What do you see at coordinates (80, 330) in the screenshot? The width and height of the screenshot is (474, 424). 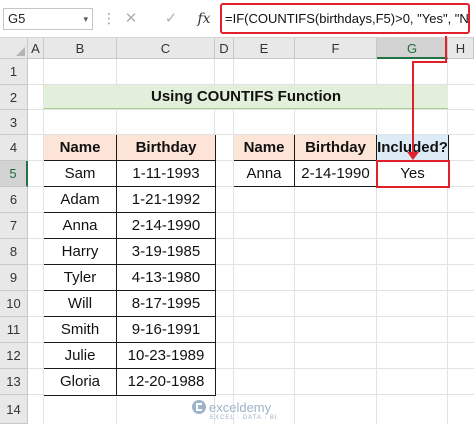 I see `birthdays-name-cell: Smith` at bounding box center [80, 330].